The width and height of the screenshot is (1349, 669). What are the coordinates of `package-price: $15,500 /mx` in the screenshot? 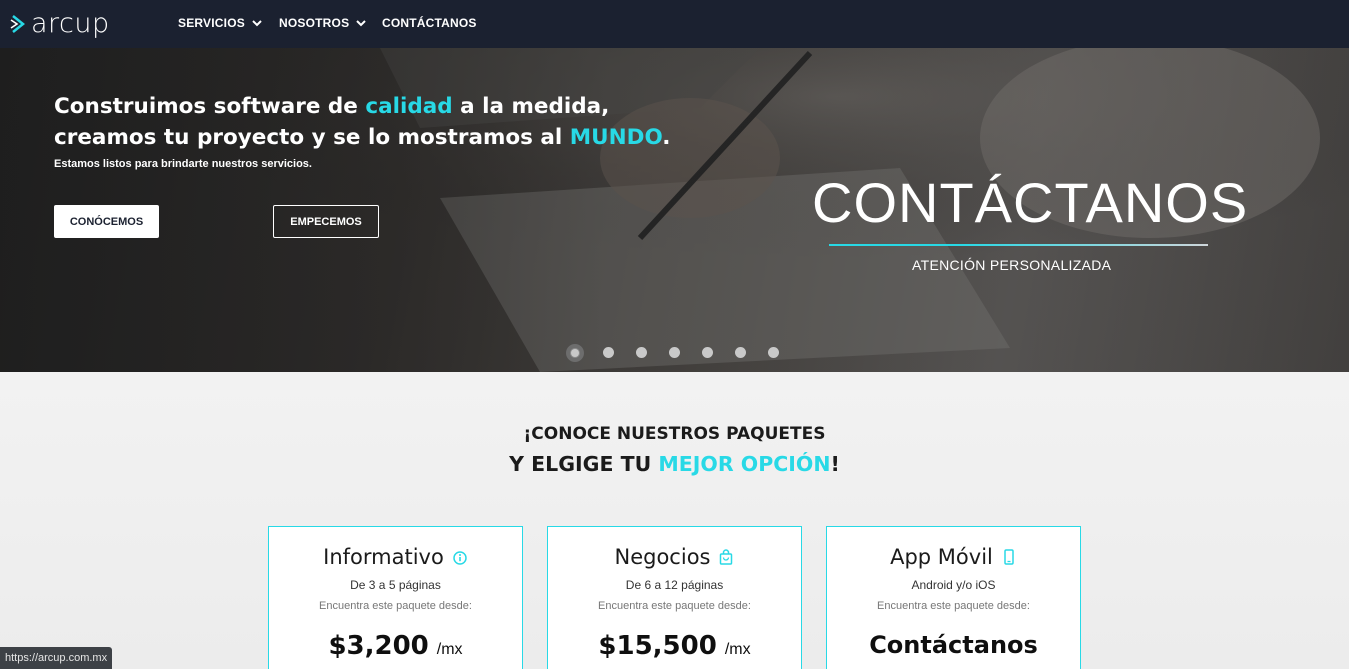 It's located at (674, 646).